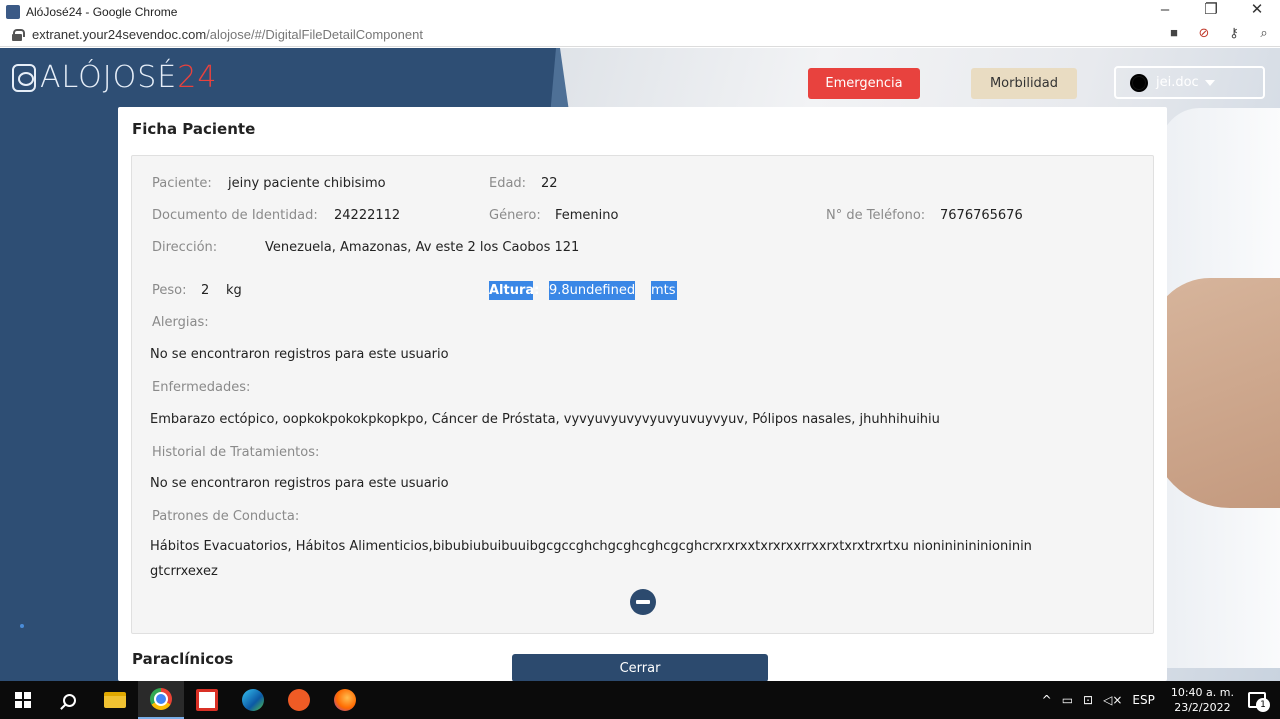 The height and width of the screenshot is (719, 1280). I want to click on peso-unit: kg, so click(234, 290).